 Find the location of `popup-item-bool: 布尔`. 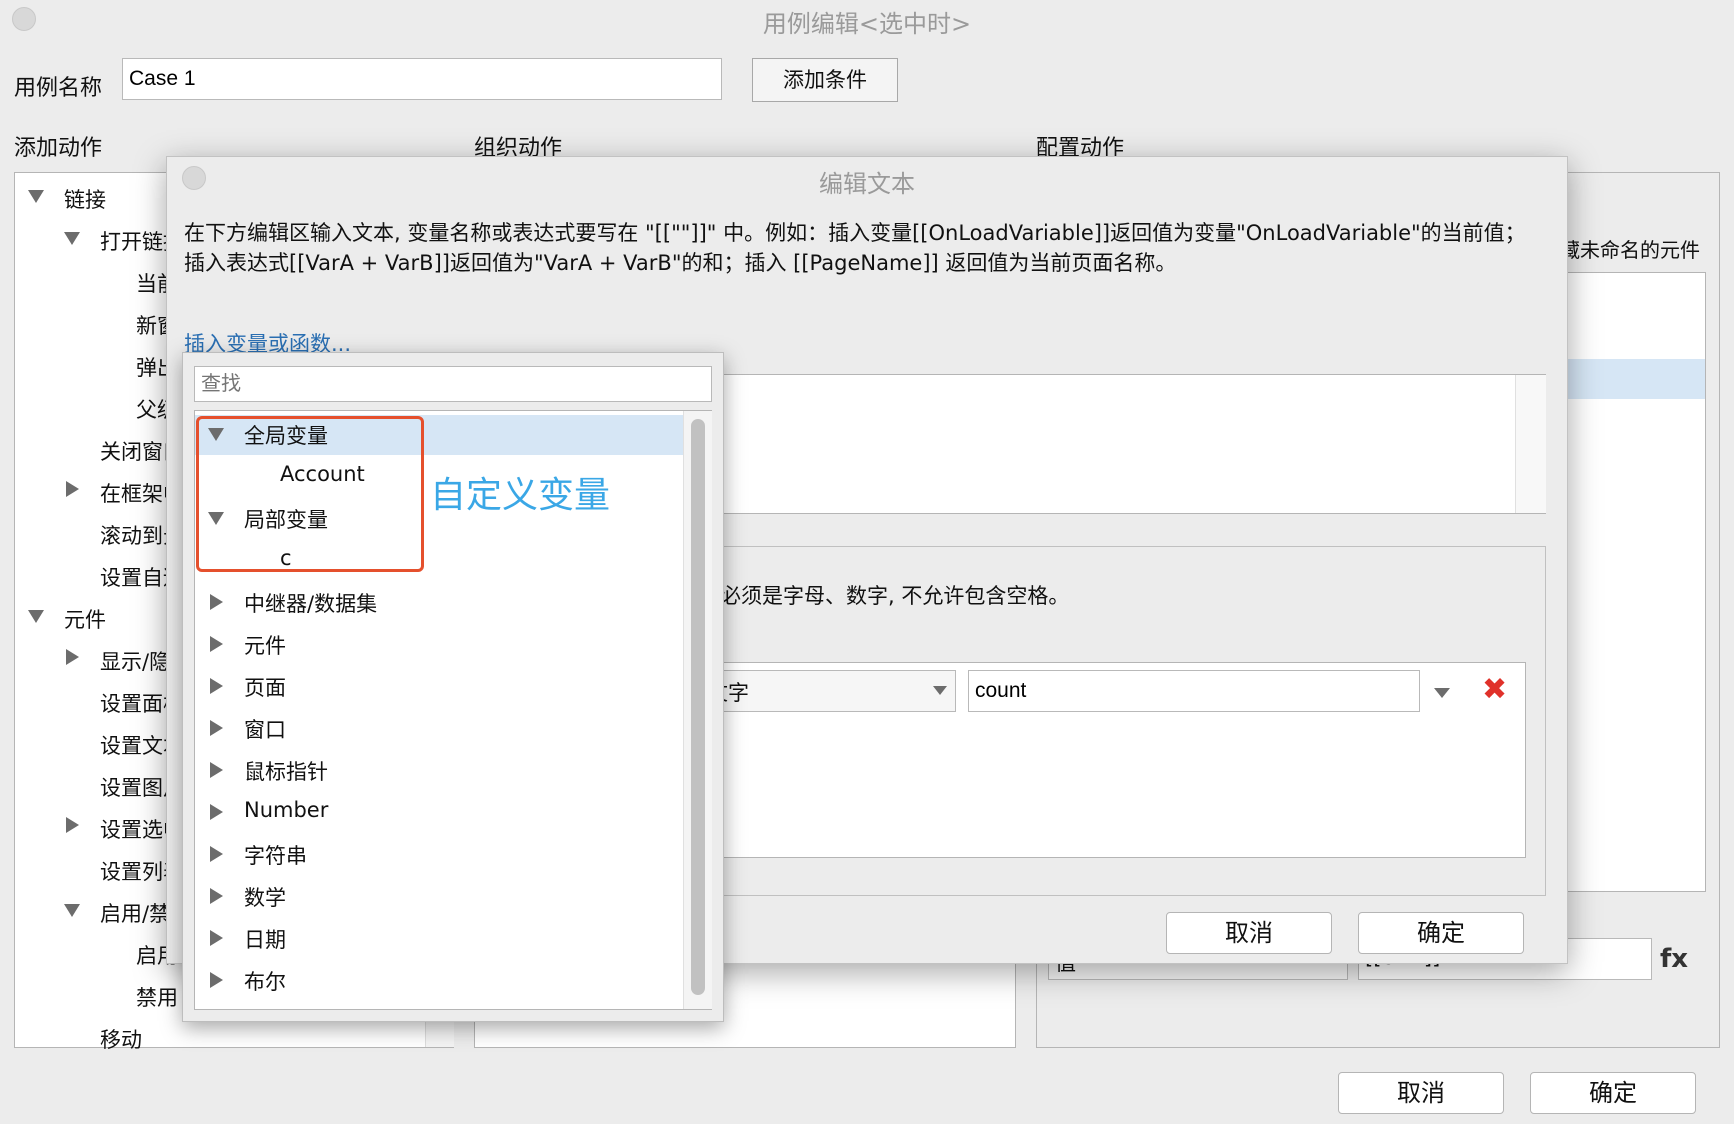

popup-item-bool: 布尔 is located at coordinates (265, 981).